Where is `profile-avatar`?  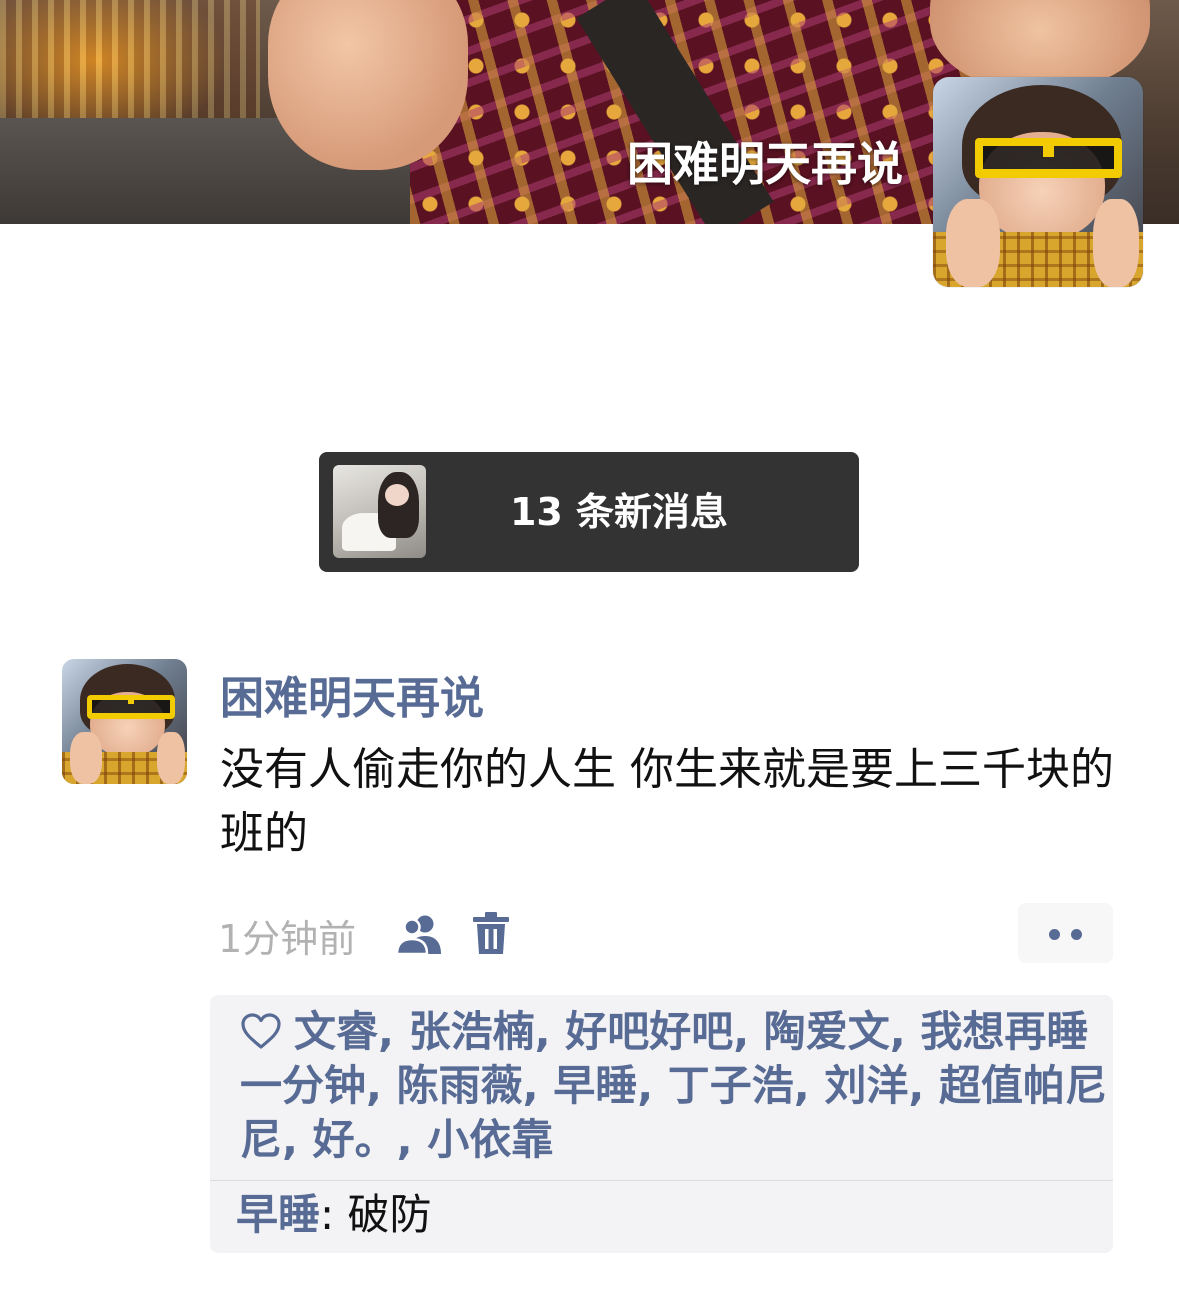 profile-avatar is located at coordinates (1038, 182).